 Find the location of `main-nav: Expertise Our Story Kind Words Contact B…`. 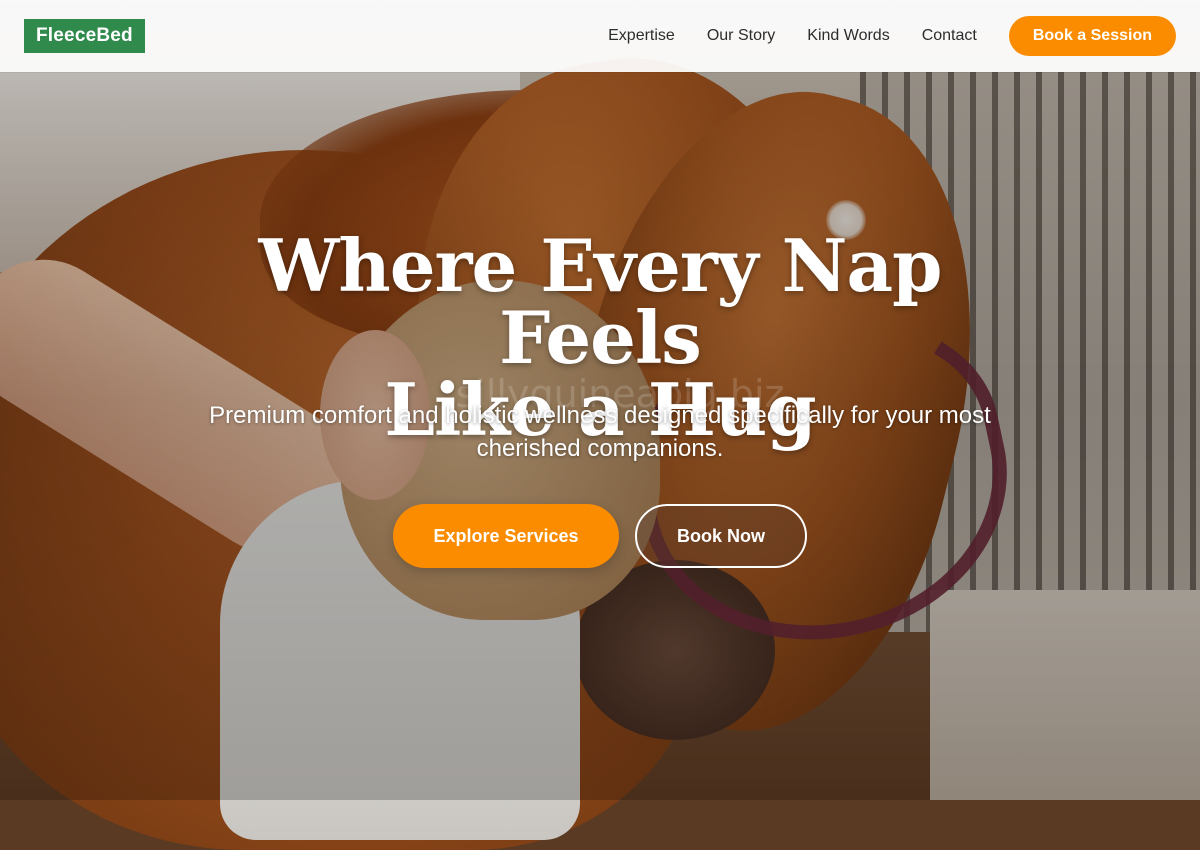

main-nav: Expertise Our Story Kind Words Contact B… is located at coordinates (892, 36).